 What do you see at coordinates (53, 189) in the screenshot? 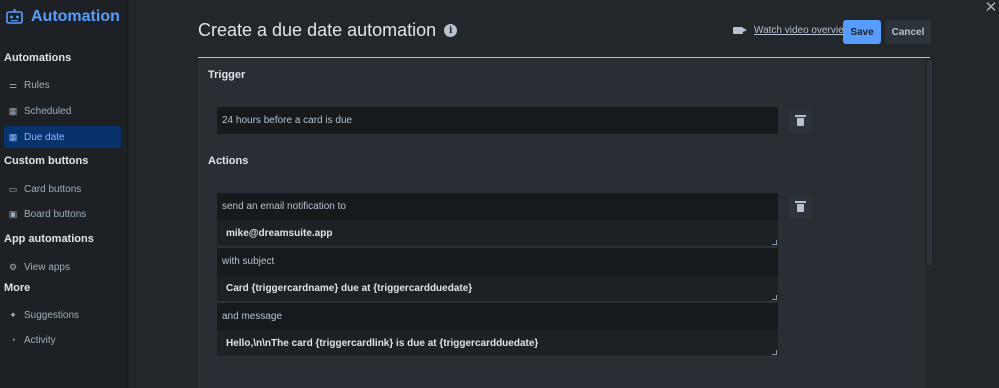
I see `sidebar-item-label: Card buttons` at bounding box center [53, 189].